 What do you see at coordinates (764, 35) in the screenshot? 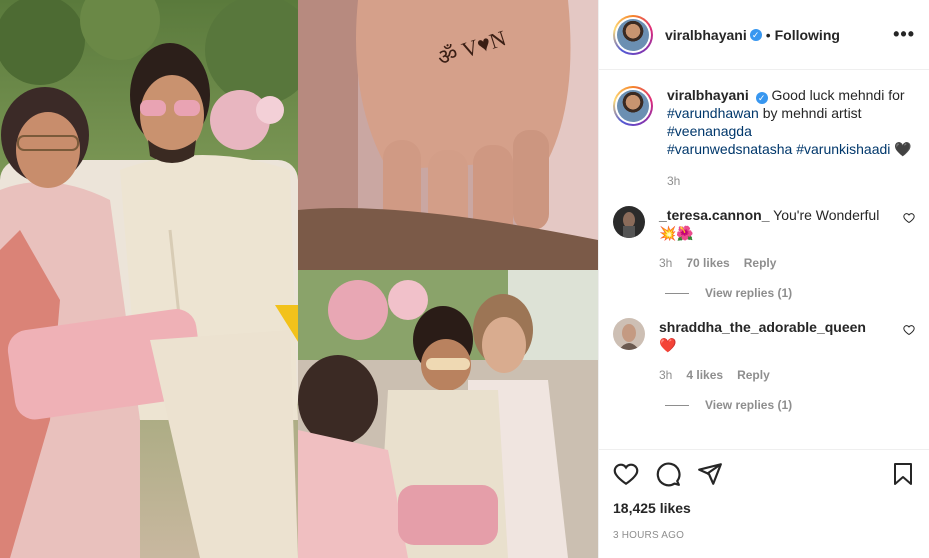
I see `post-header: viralbhayani ✓ • Following •••` at bounding box center [764, 35].